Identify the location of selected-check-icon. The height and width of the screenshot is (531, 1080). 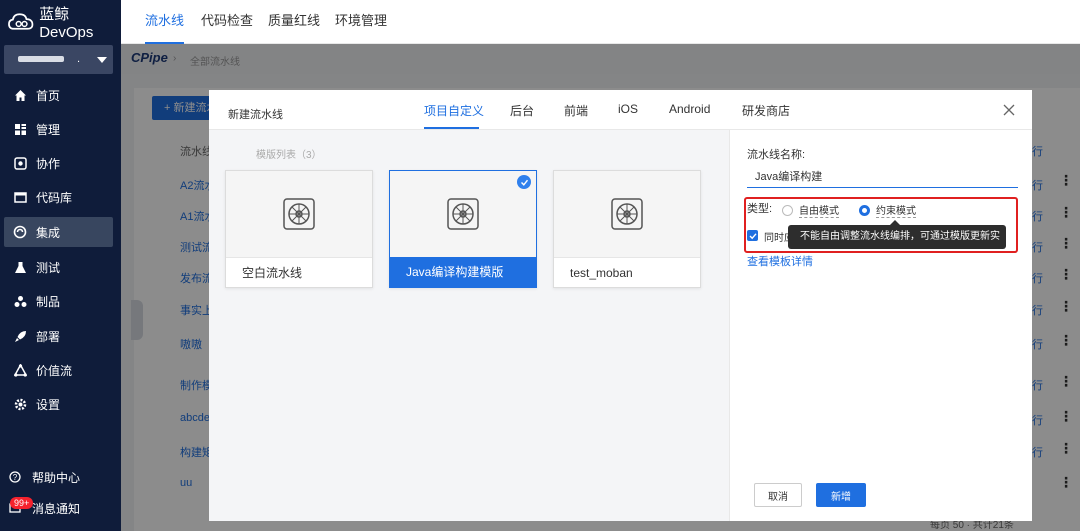
(524, 182).